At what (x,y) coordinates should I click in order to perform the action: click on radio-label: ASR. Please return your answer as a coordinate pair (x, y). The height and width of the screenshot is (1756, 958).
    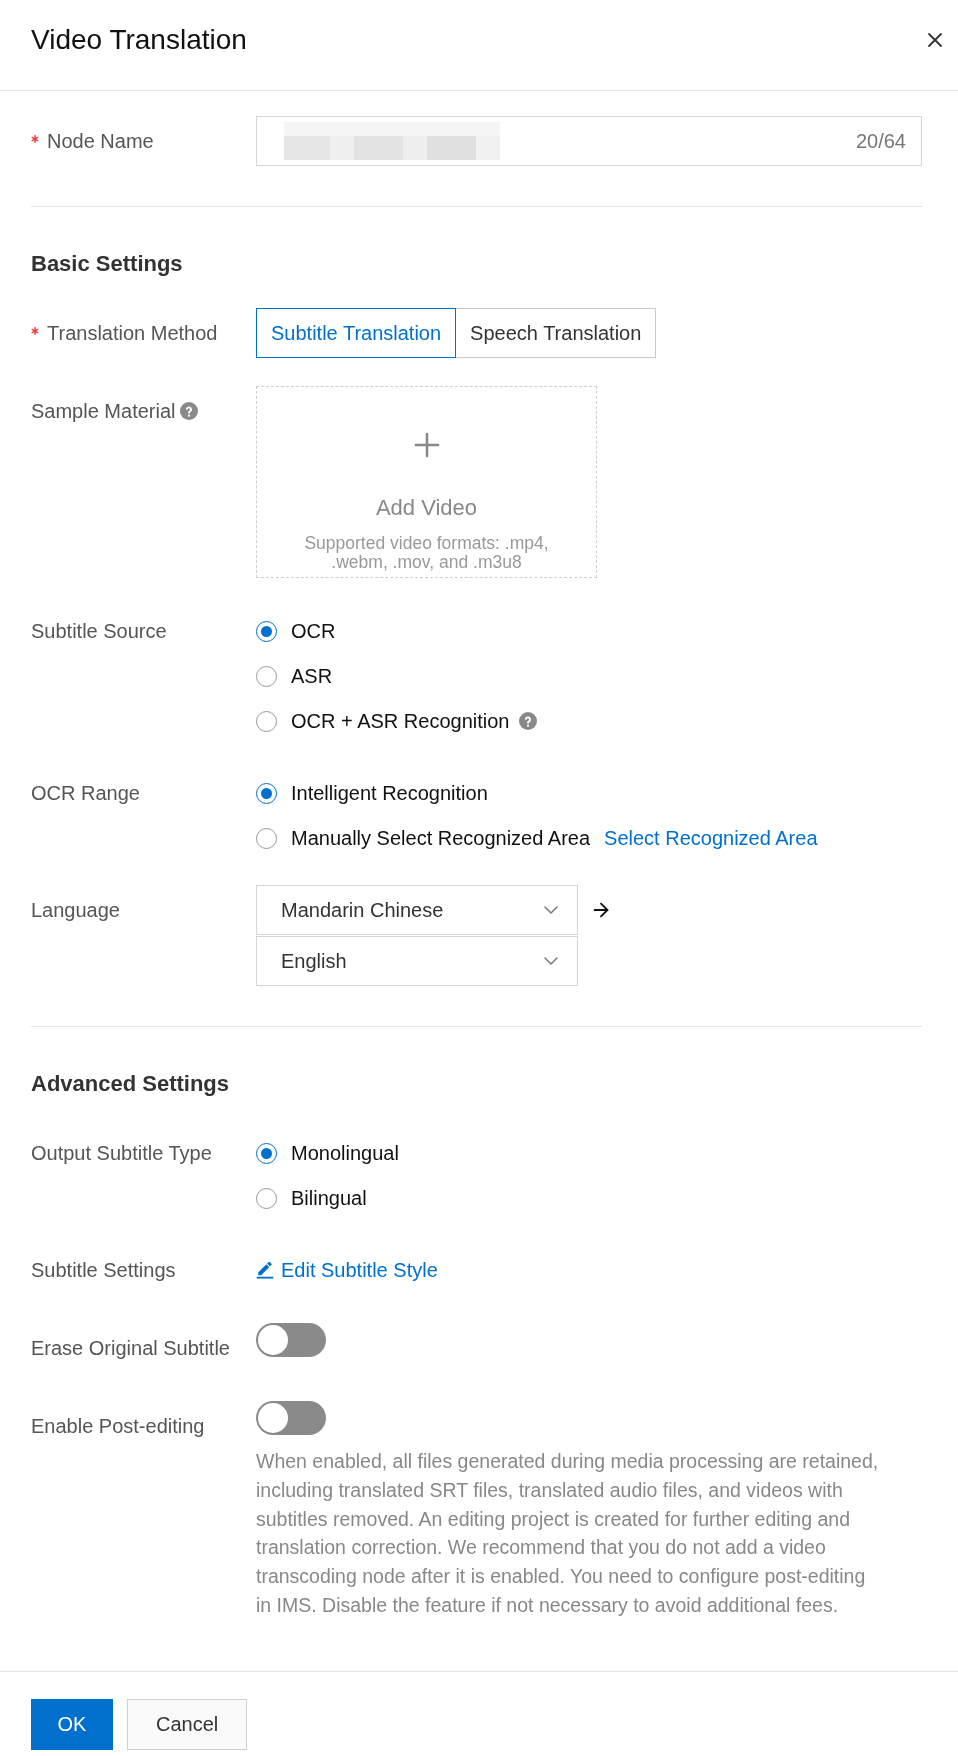
    Looking at the image, I should click on (312, 676).